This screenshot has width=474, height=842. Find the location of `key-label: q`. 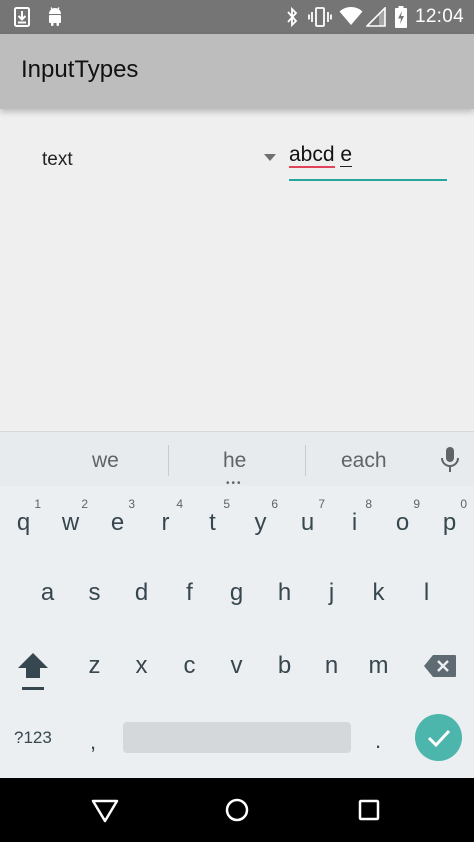

key-label: q is located at coordinates (23, 522).